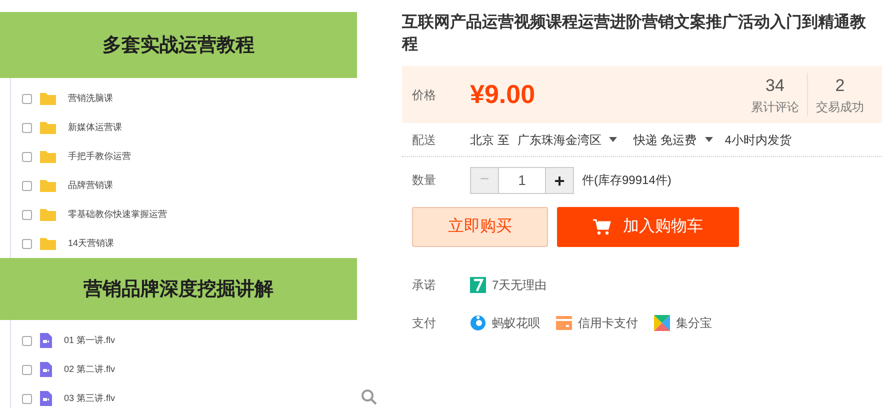 The width and height of the screenshot is (895, 408). Describe the element at coordinates (91, 243) in the screenshot. I see `file-name: 14天营销课` at that location.